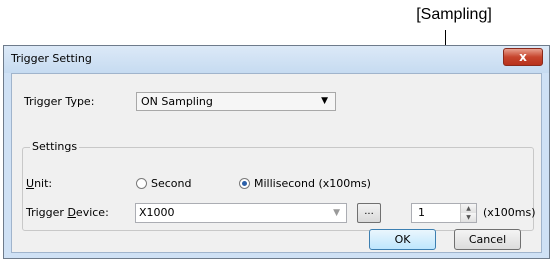 This screenshot has width=553, height=264. Describe the element at coordinates (421, 212) in the screenshot. I see `sampling-value: 1` at that location.